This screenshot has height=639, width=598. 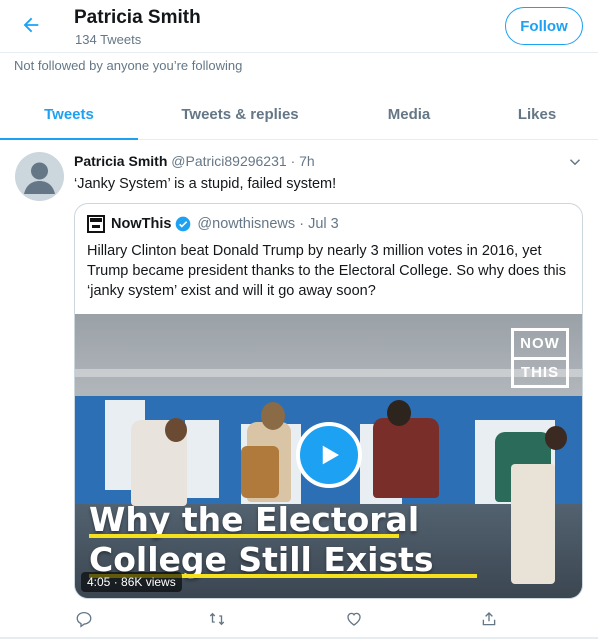 What do you see at coordinates (183, 224) in the screenshot?
I see `verified-badge-icon` at bounding box center [183, 224].